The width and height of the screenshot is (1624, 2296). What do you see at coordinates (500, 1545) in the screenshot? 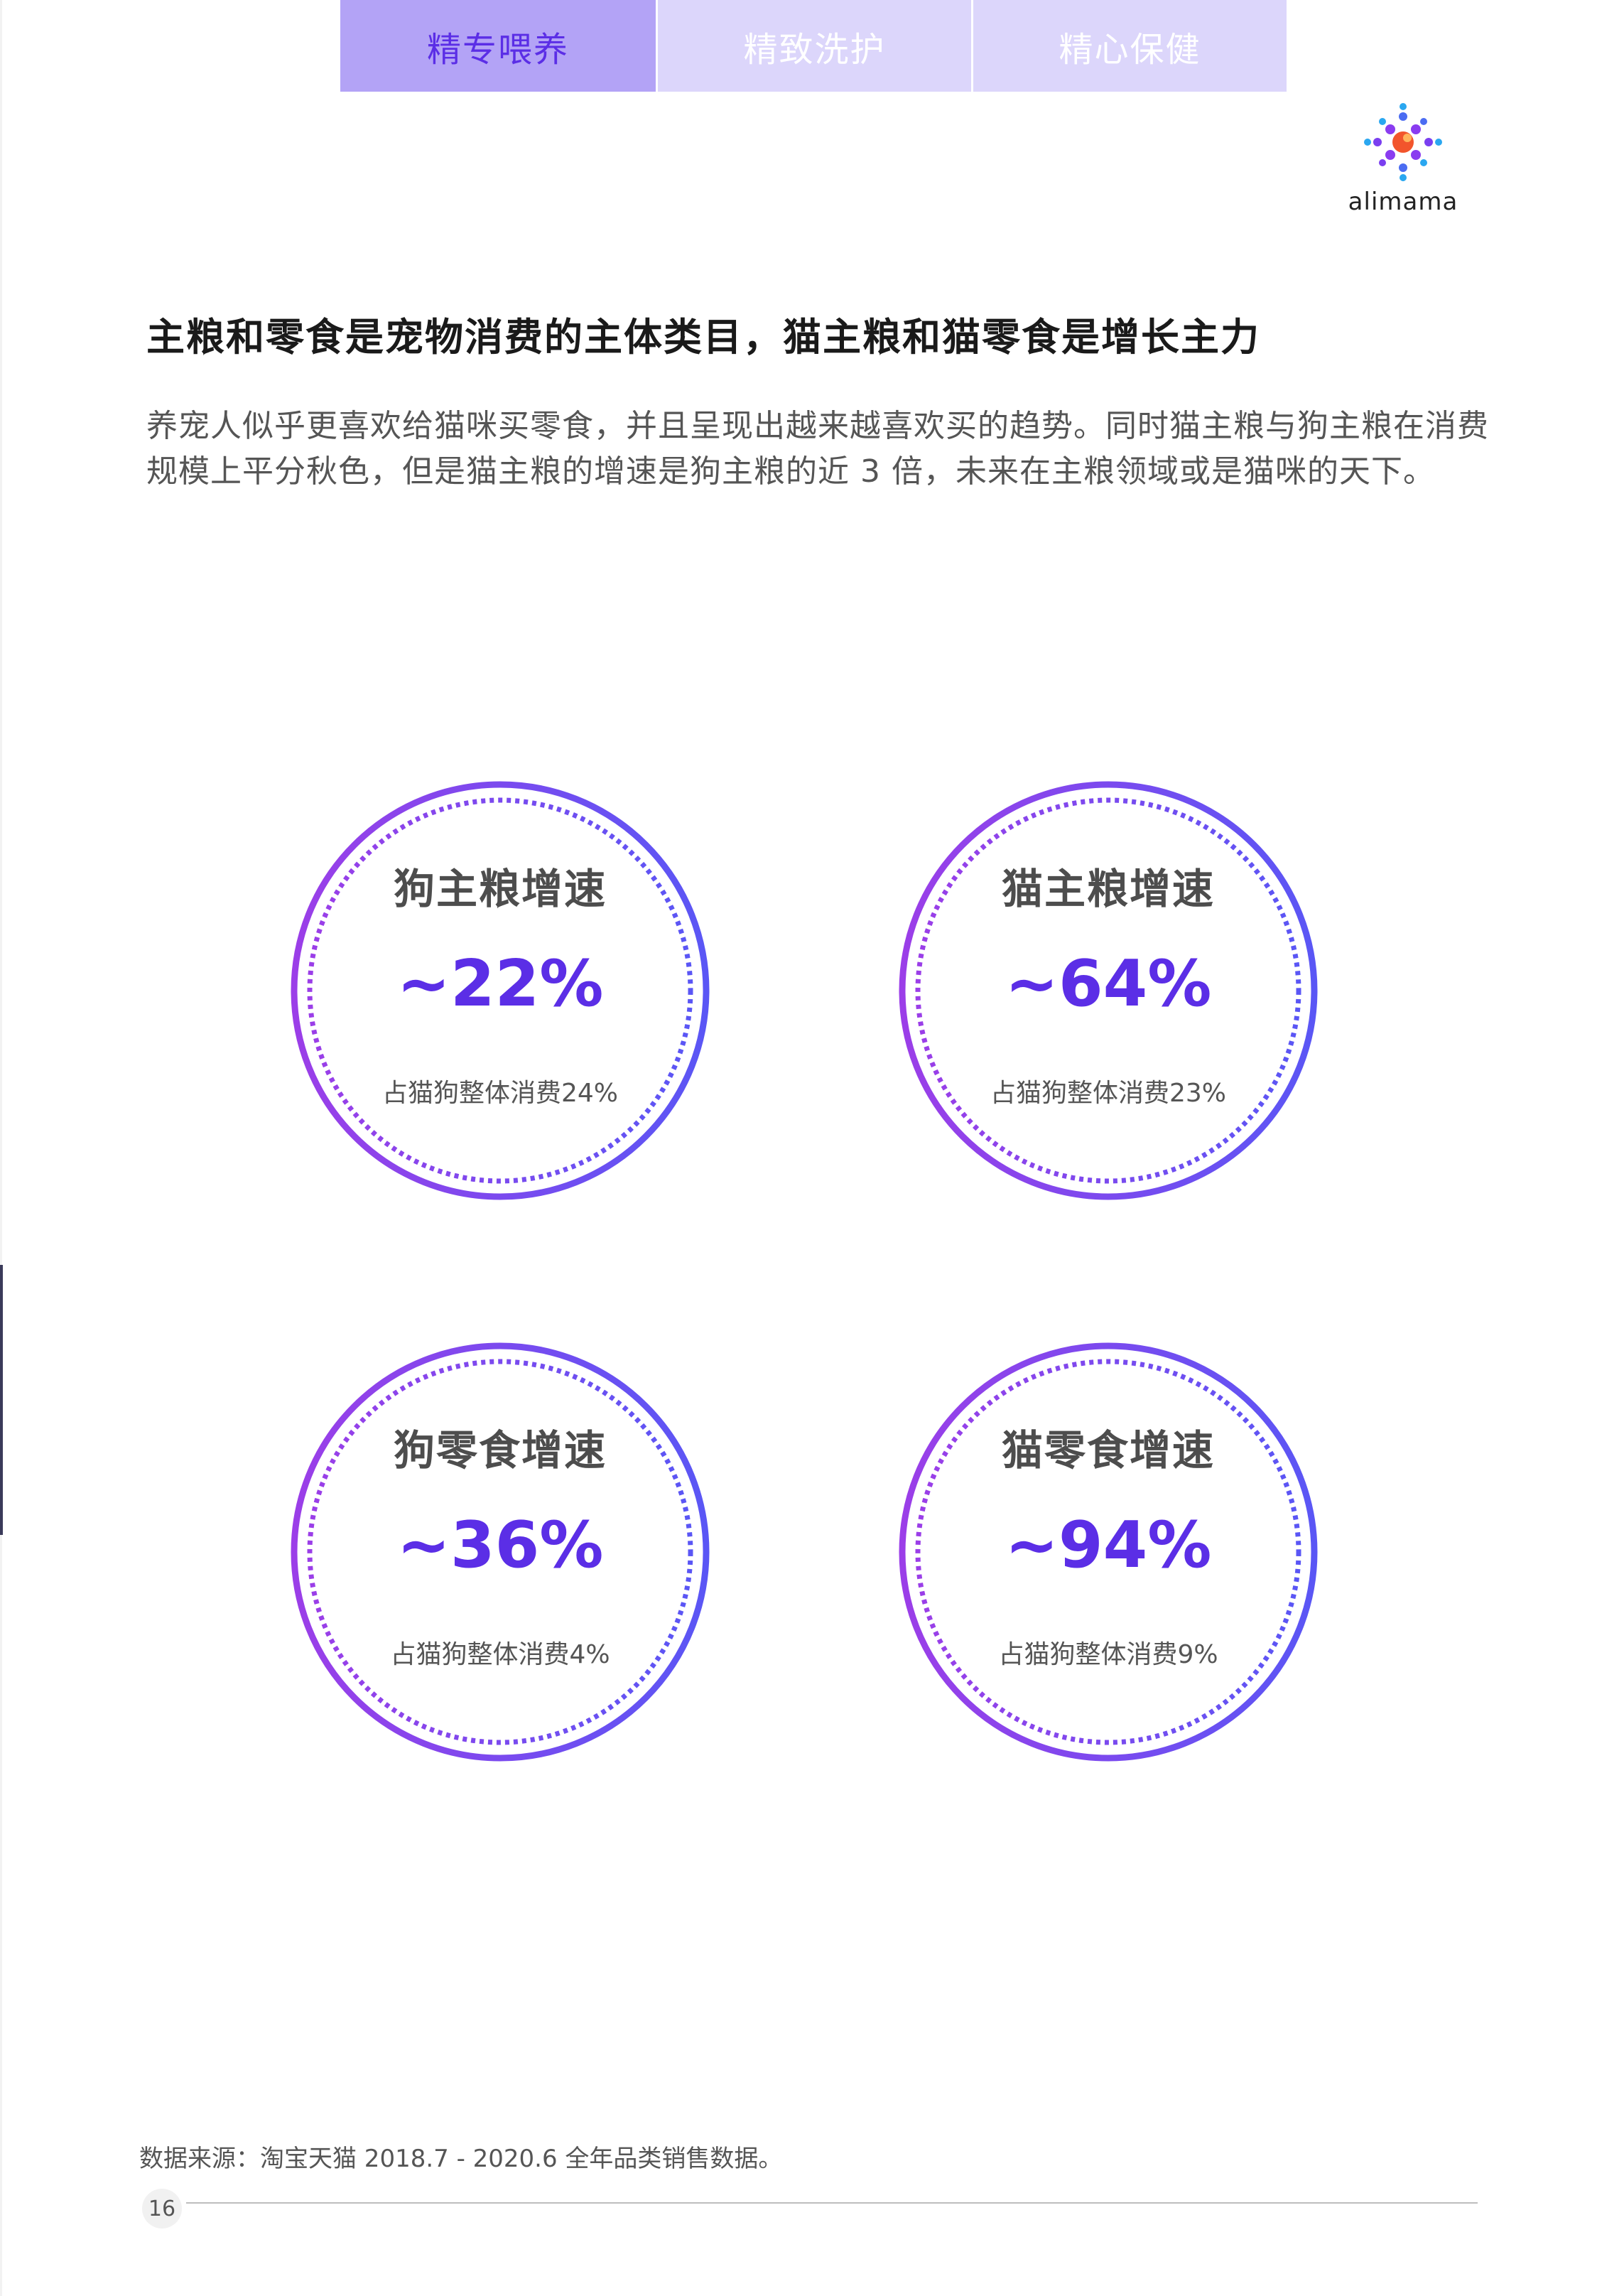
I see `stat-value: ~36%` at bounding box center [500, 1545].